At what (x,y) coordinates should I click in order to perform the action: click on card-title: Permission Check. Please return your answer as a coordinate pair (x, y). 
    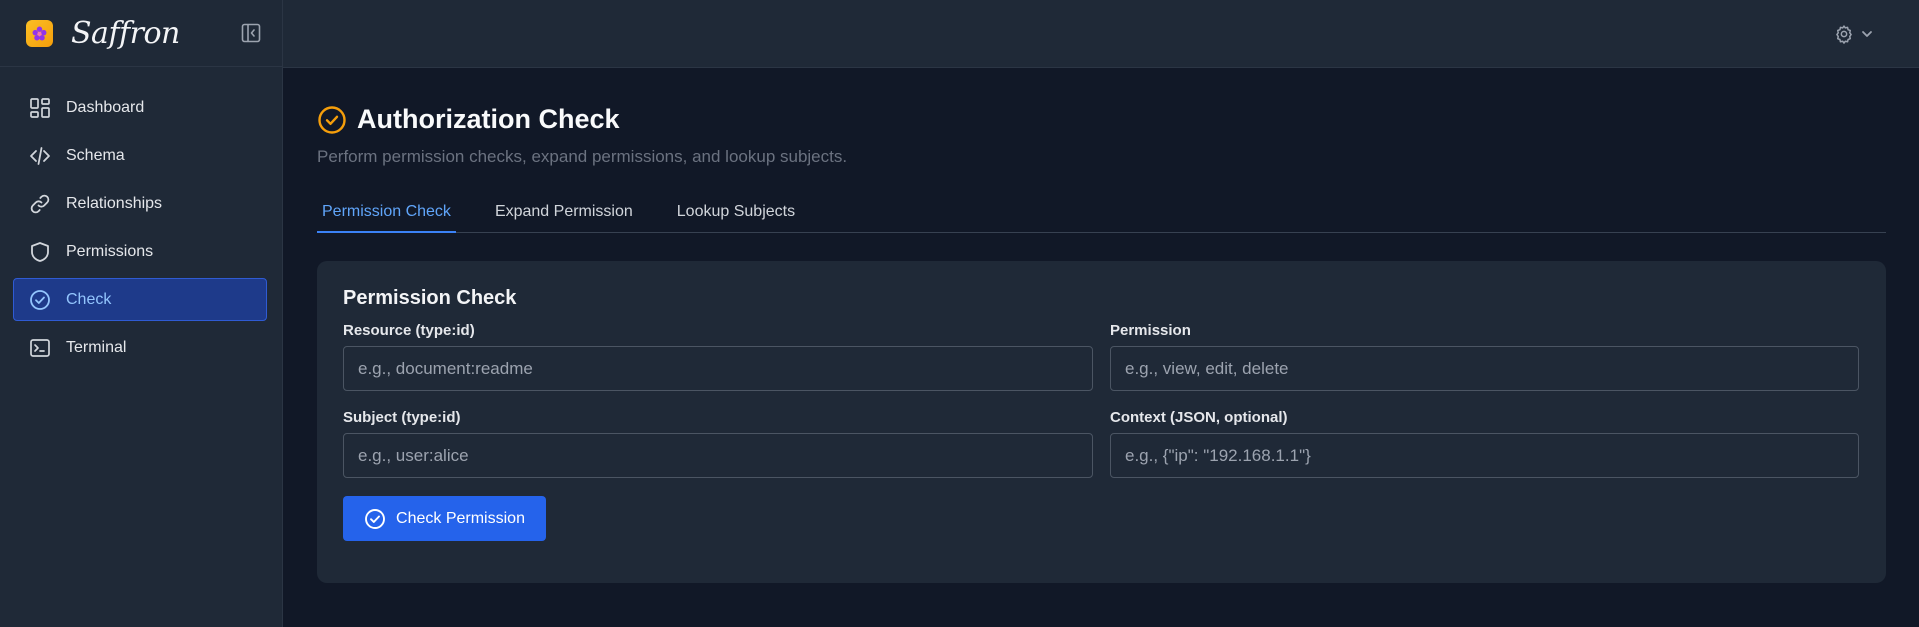
    Looking at the image, I should click on (430, 298).